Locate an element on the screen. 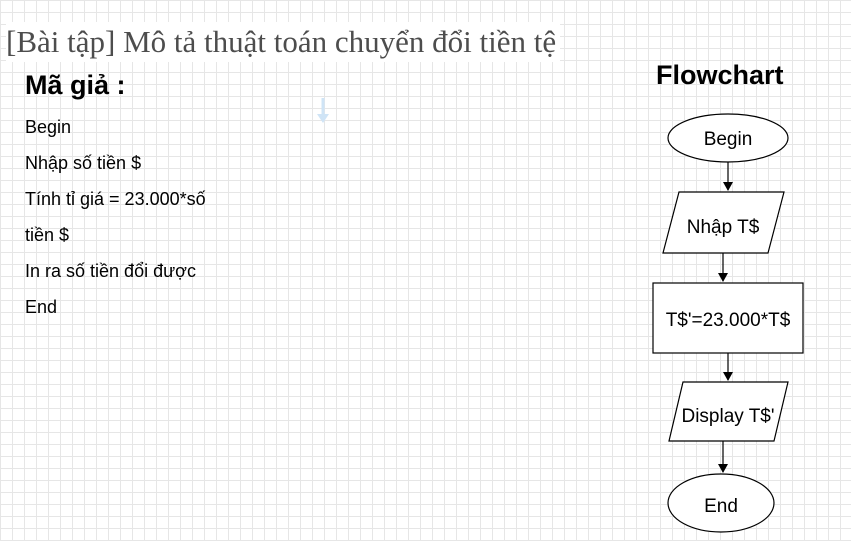  node-label-process: T$'=23.000*T$ is located at coordinates (728, 320).